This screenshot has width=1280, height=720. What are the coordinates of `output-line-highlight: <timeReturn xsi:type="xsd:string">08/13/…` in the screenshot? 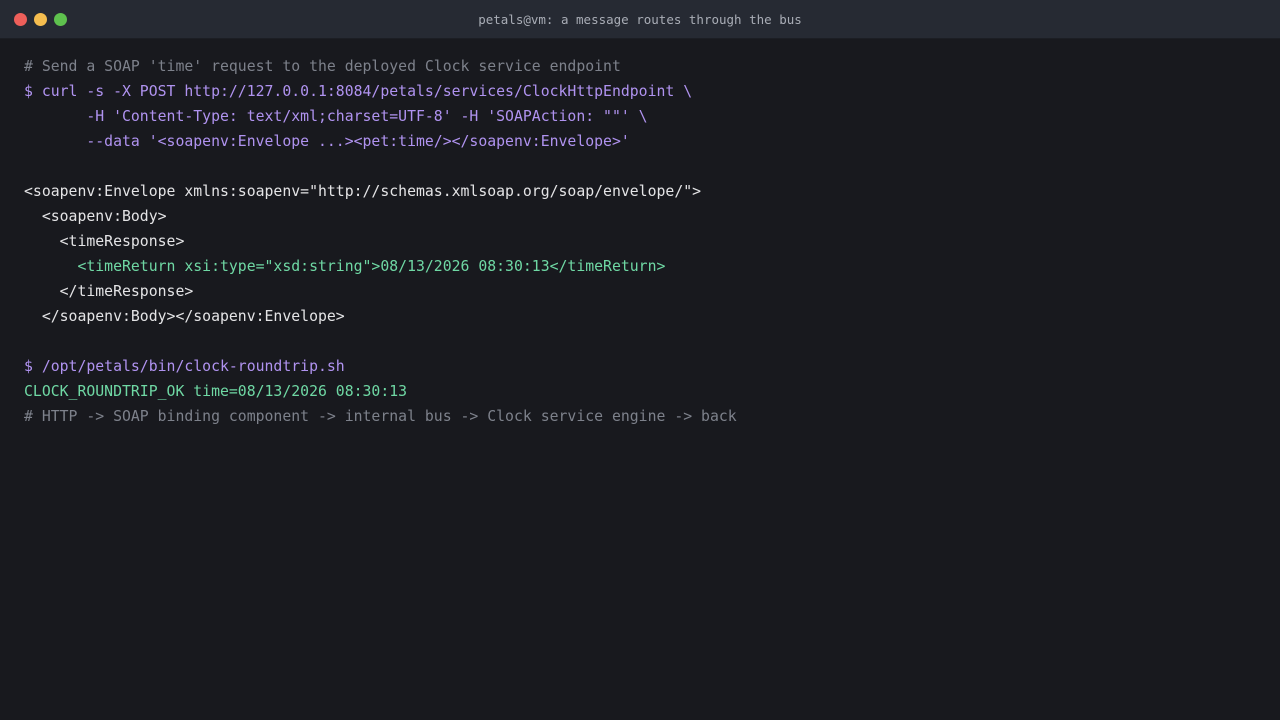 It's located at (345, 266).